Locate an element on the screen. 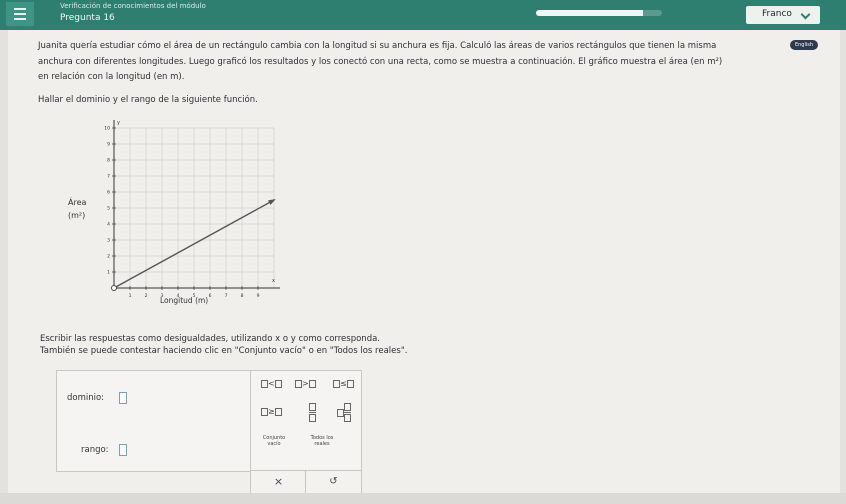  range-input is located at coordinates (123, 450).